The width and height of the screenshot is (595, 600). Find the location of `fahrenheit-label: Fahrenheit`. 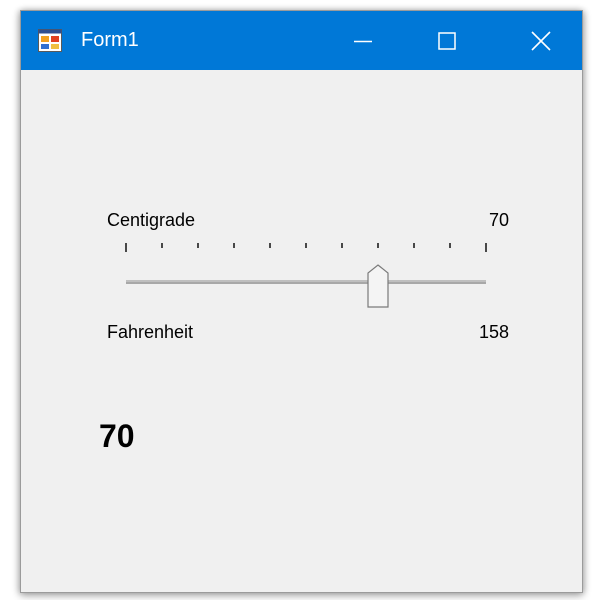

fahrenheit-label: Fahrenheit is located at coordinates (150, 332).